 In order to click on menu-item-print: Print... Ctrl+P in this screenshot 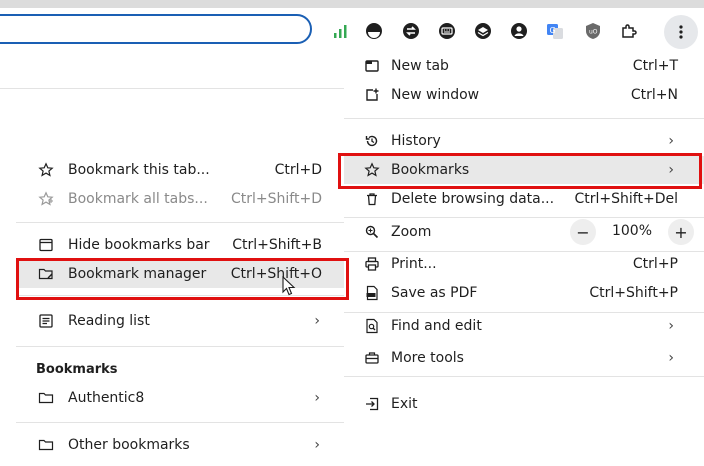, I will do `click(524, 264)`.